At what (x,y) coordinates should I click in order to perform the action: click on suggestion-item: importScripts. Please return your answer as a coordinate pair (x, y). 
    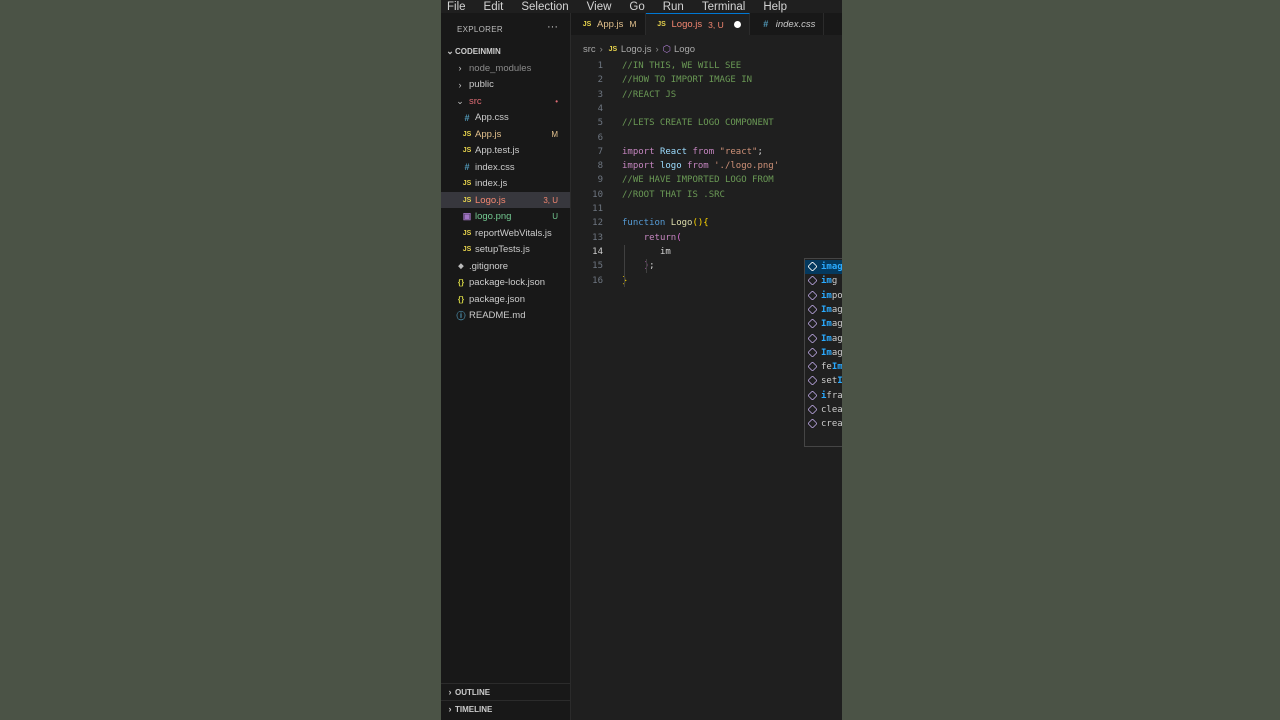
    Looking at the image, I should click on (823, 296).